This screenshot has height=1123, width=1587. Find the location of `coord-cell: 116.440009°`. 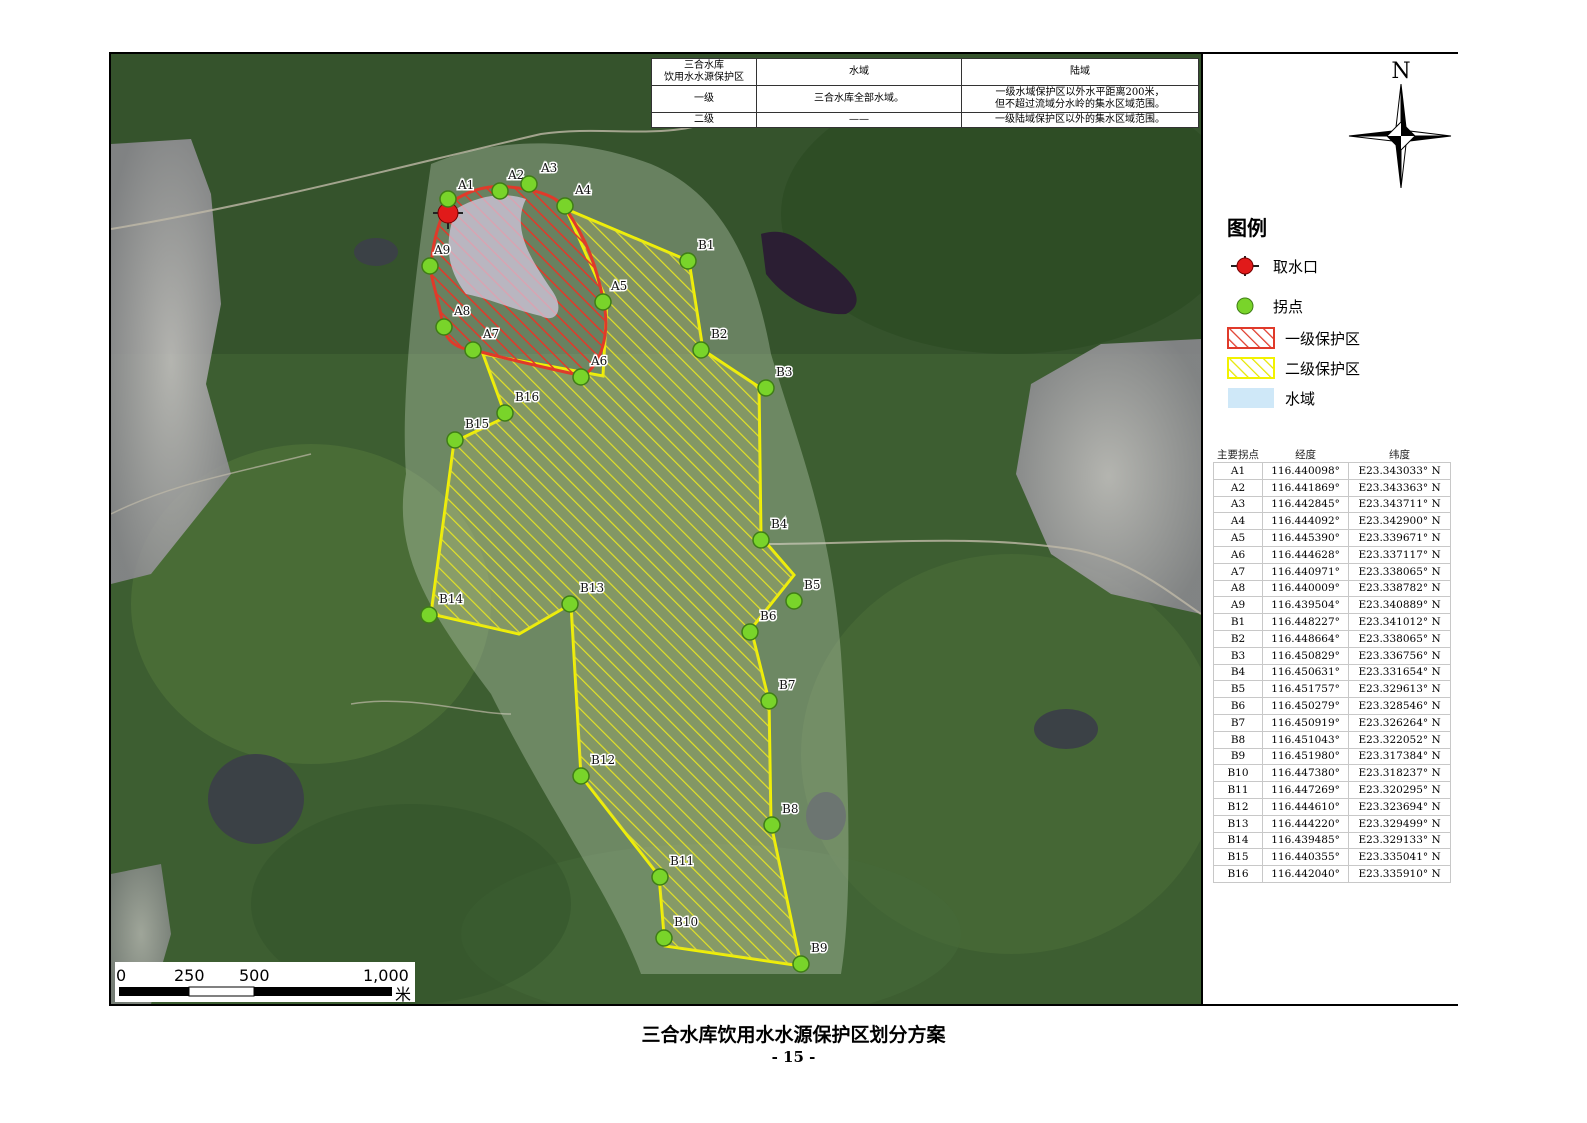

coord-cell: 116.440009° is located at coordinates (1306, 588).